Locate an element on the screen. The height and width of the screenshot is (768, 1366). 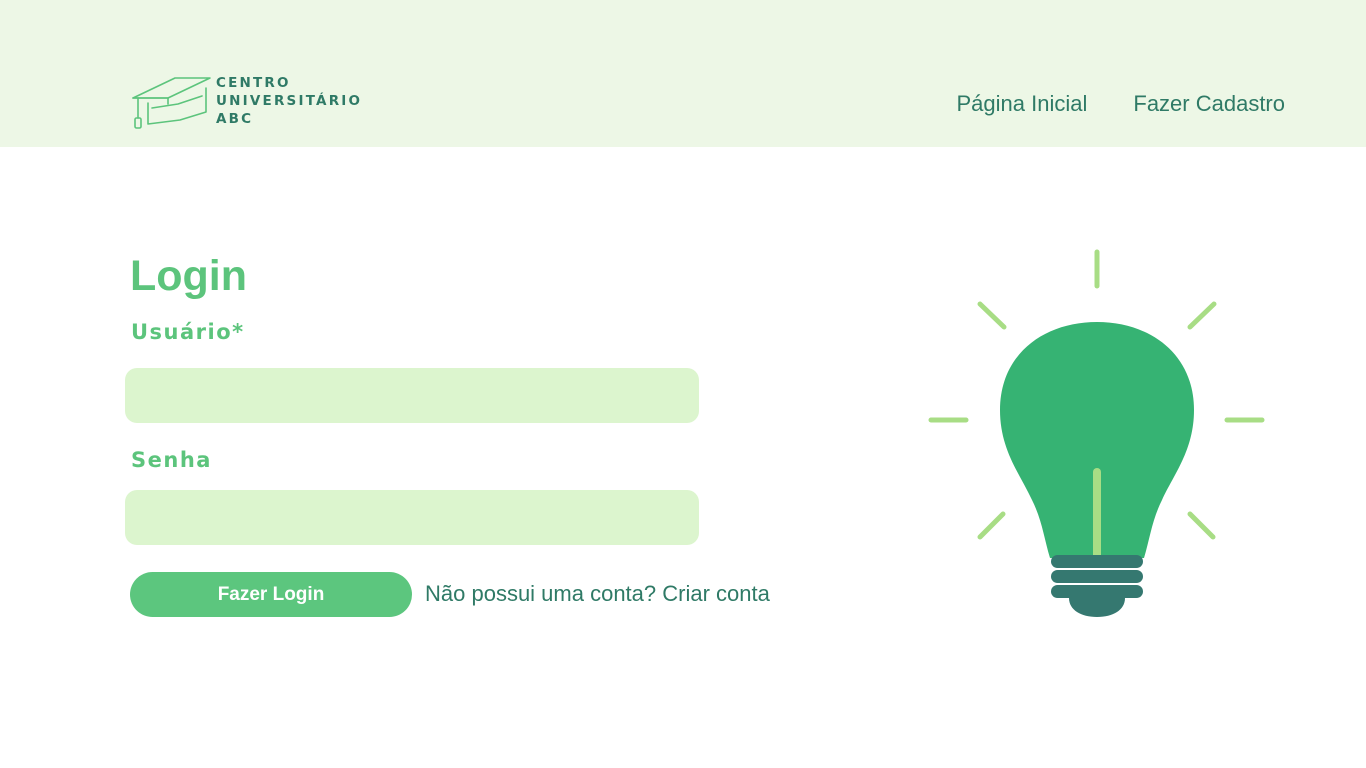
username-label: Usuário* is located at coordinates (188, 332).